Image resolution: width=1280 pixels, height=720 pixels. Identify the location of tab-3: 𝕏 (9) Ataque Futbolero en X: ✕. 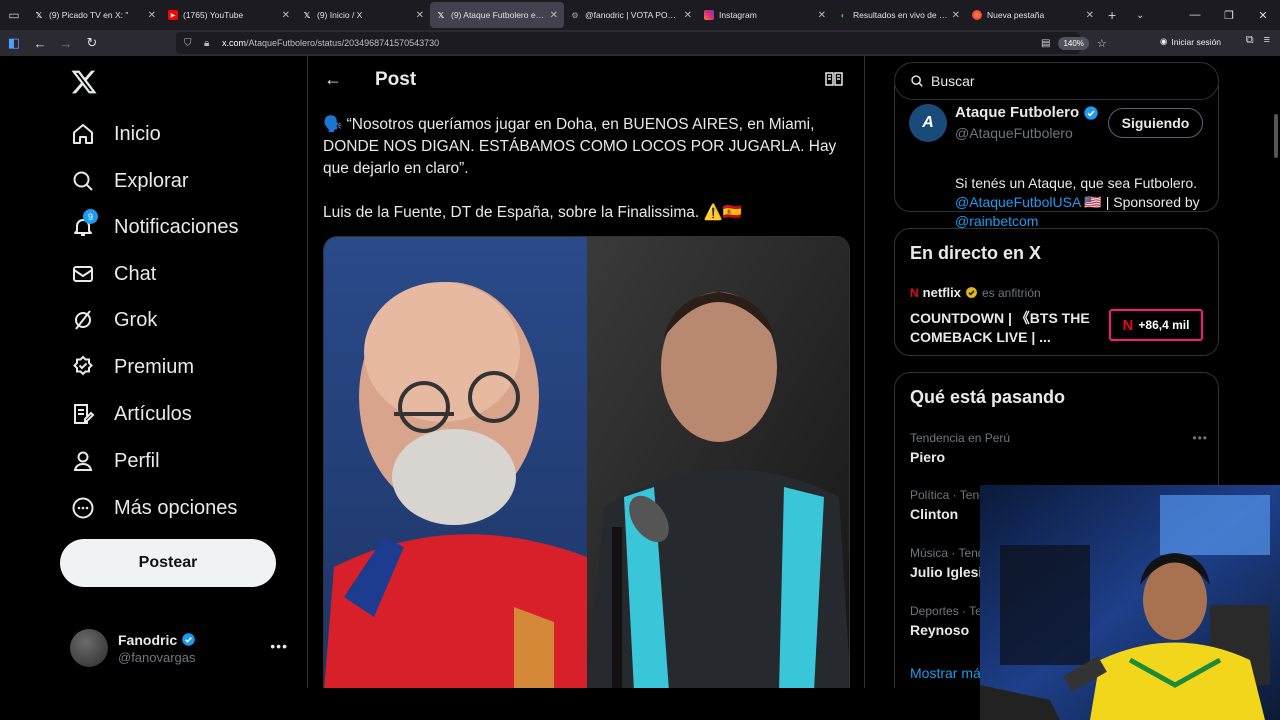
(497, 15).